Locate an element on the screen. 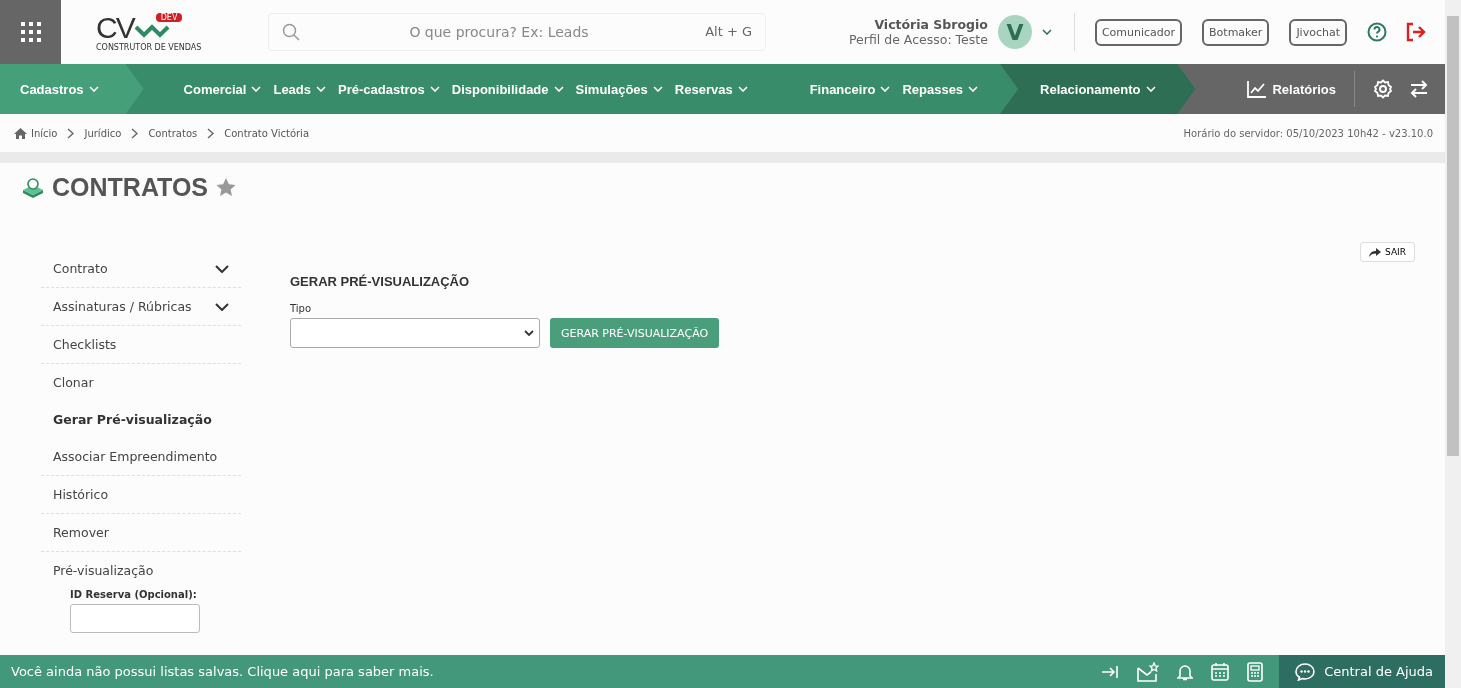 This screenshot has width=1461, height=688. logout-icon is located at coordinates (1416, 32).